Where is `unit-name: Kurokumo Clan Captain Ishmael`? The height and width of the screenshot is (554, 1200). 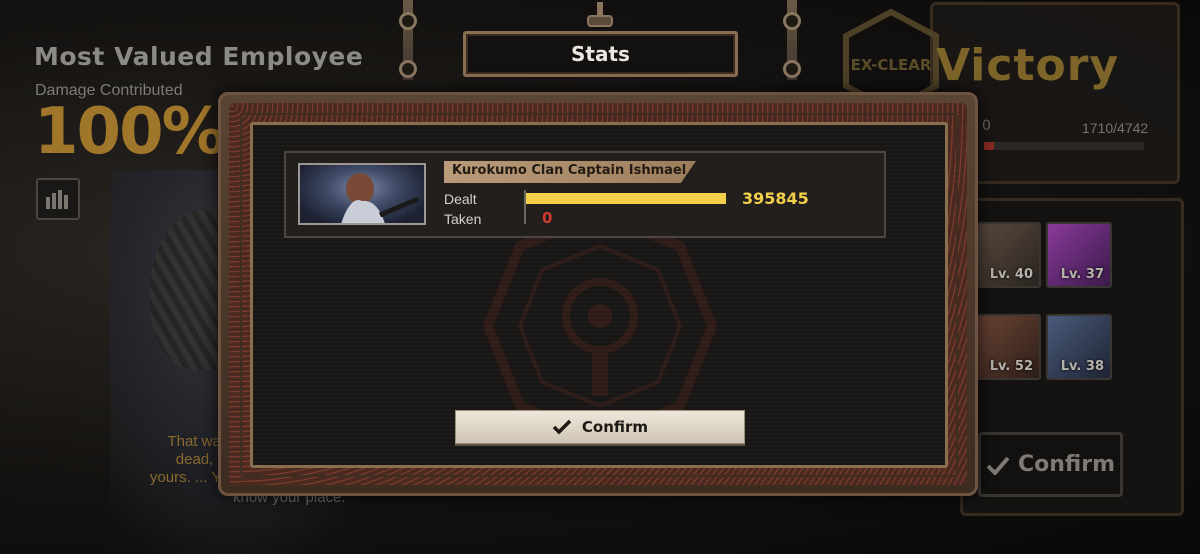 unit-name: Kurokumo Clan Captain Ishmael is located at coordinates (569, 170).